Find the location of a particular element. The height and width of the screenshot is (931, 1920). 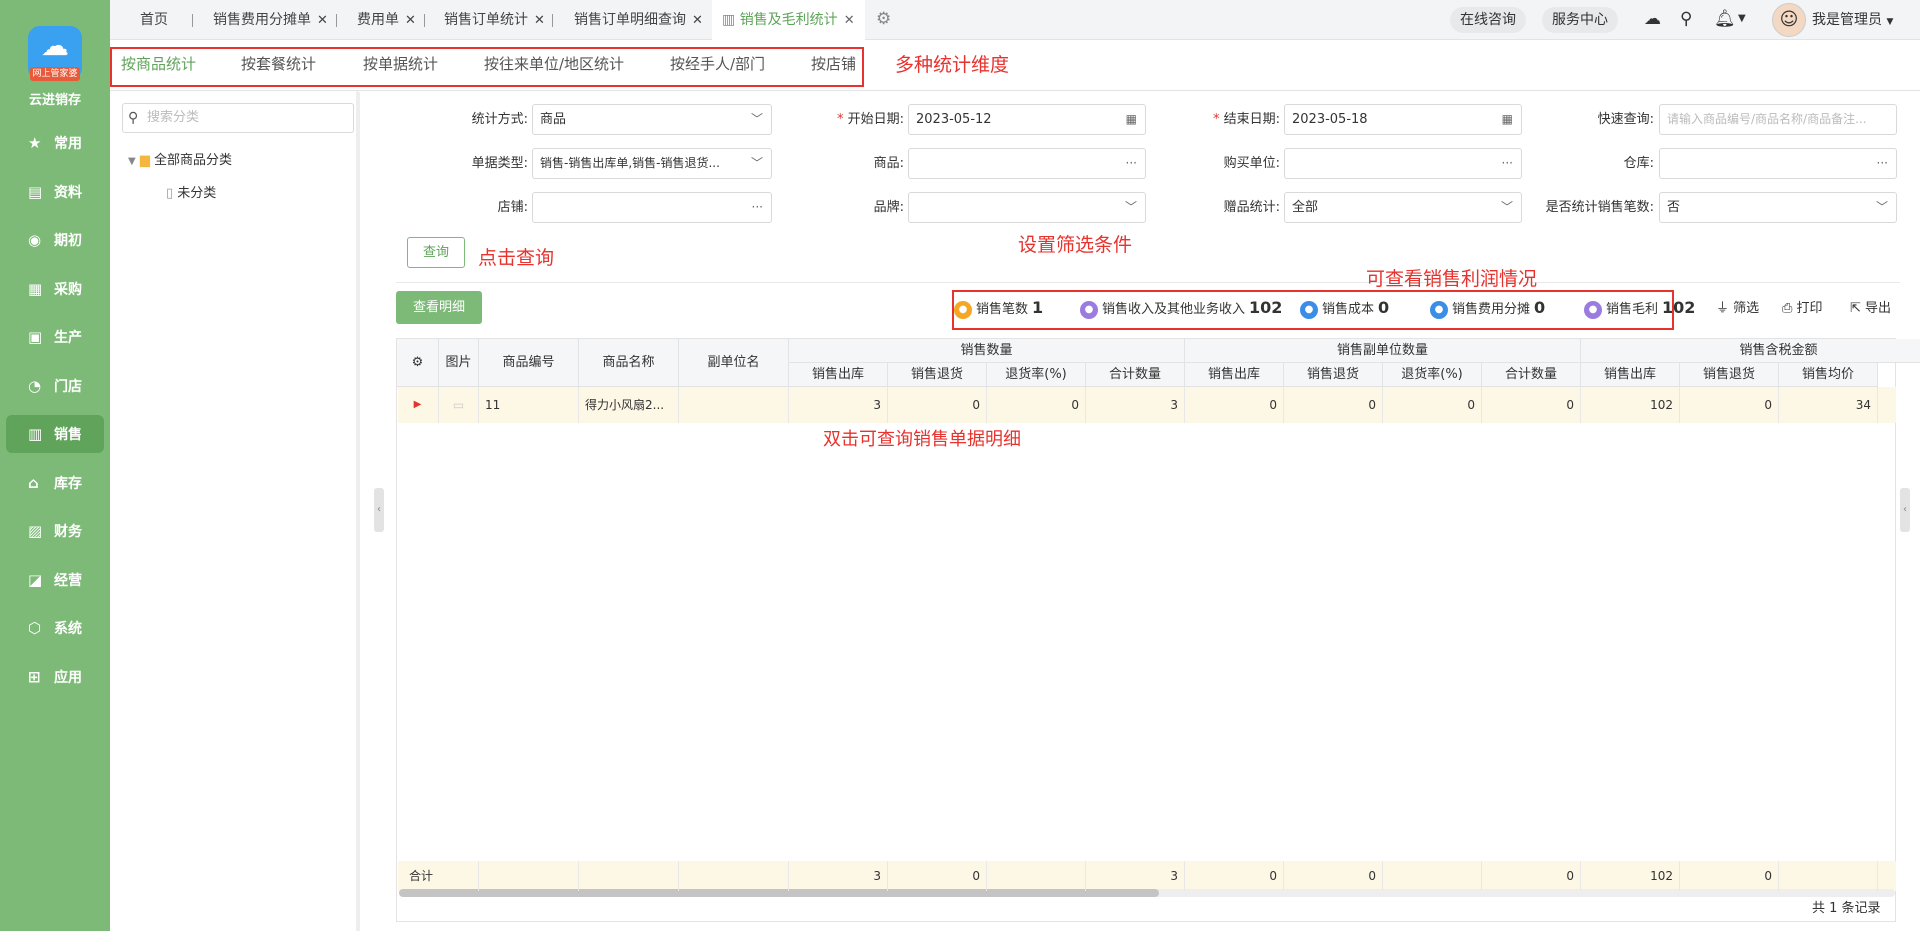

tab-divider is located at coordinates (424, 20).